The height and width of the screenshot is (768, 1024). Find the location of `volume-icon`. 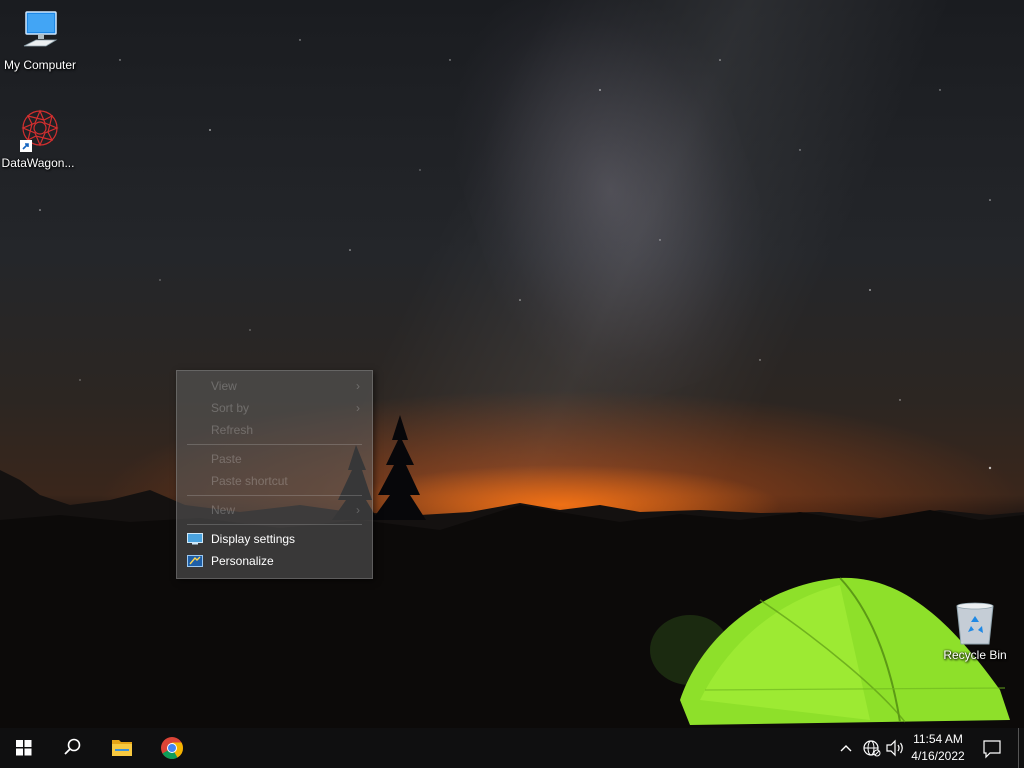

volume-icon is located at coordinates (894, 748).